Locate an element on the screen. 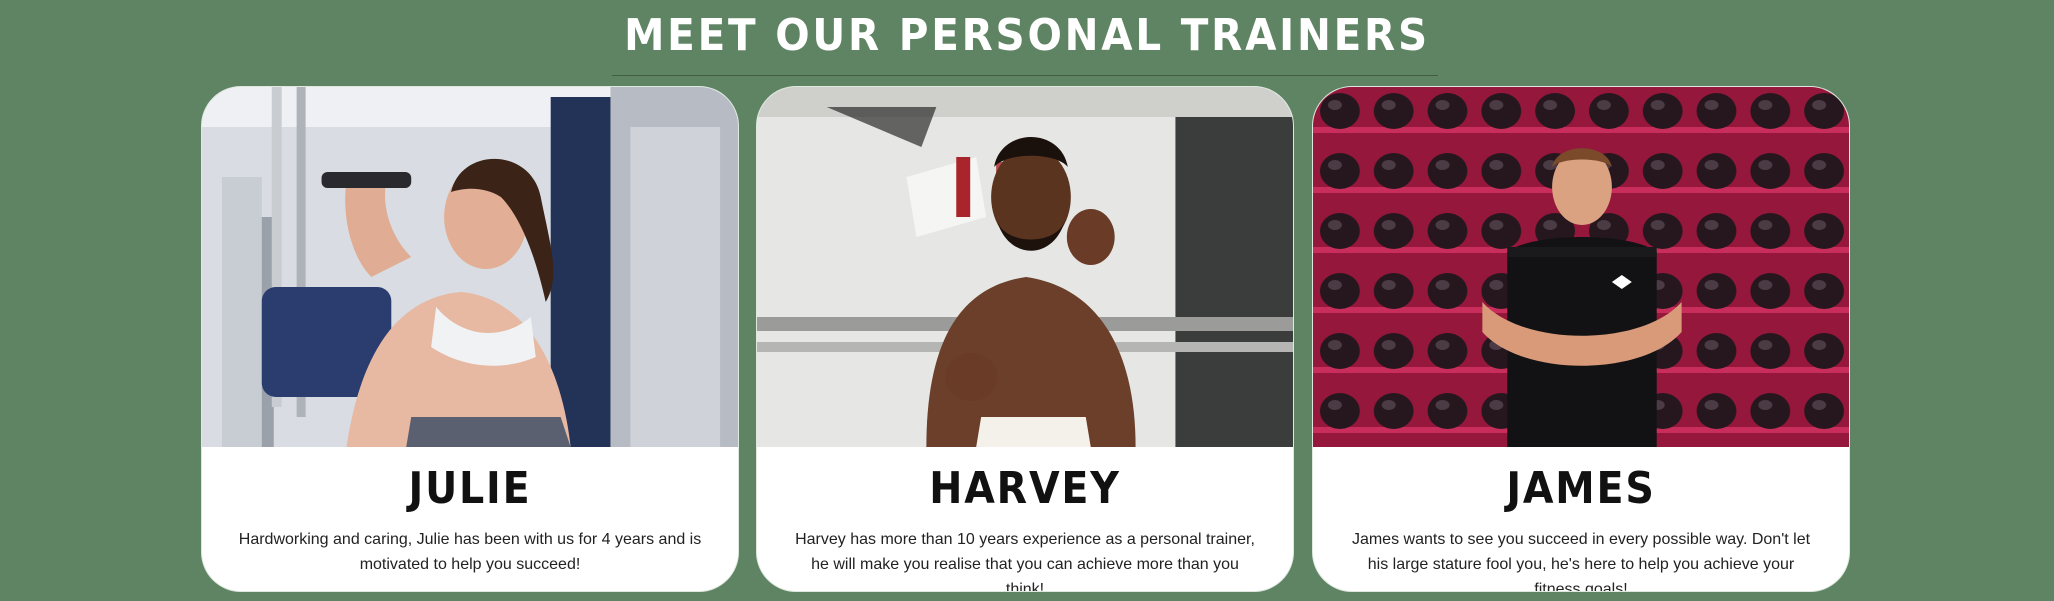  title-divider is located at coordinates (1025, 75).